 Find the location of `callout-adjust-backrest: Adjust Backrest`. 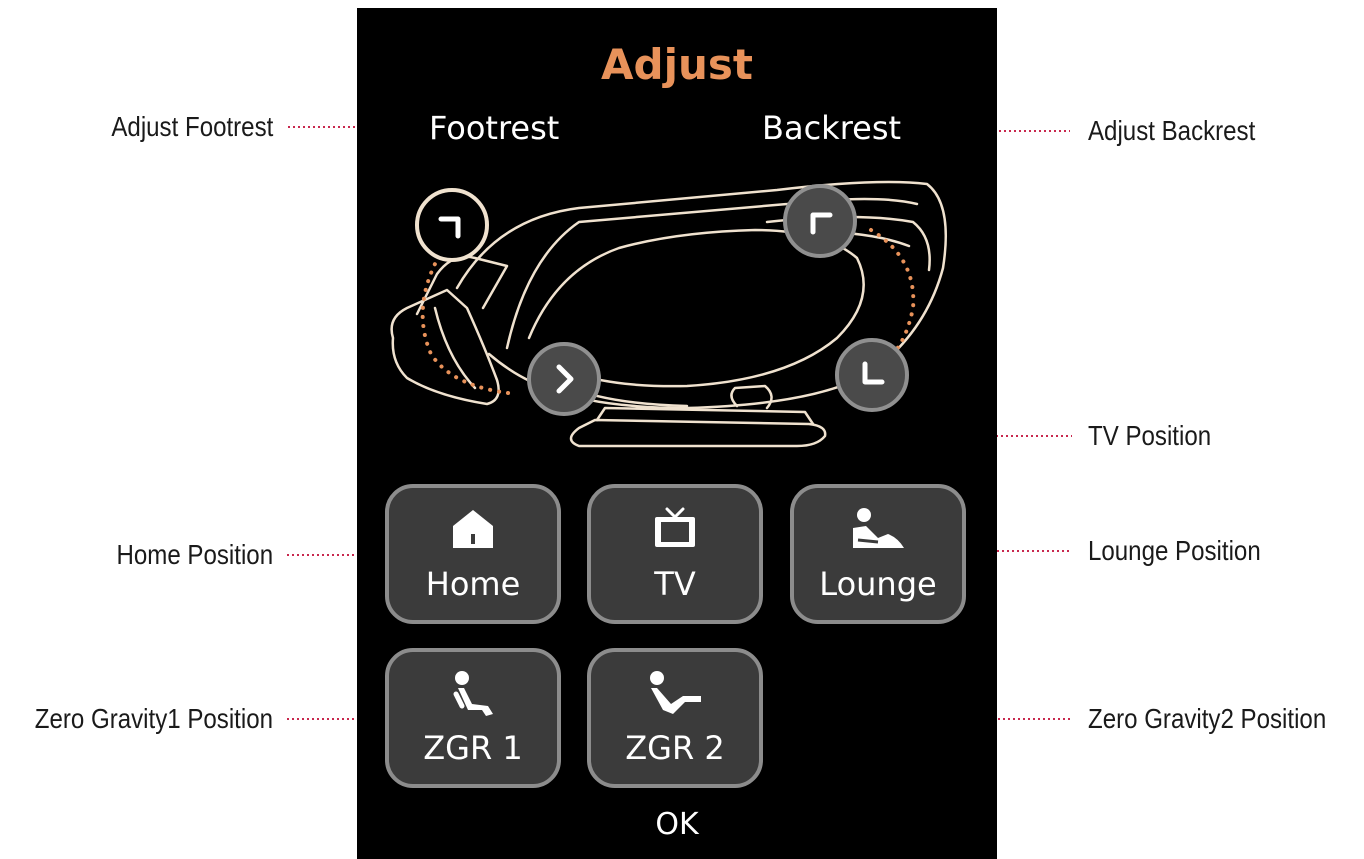

callout-adjust-backrest: Adjust Backrest is located at coordinates (1172, 130).